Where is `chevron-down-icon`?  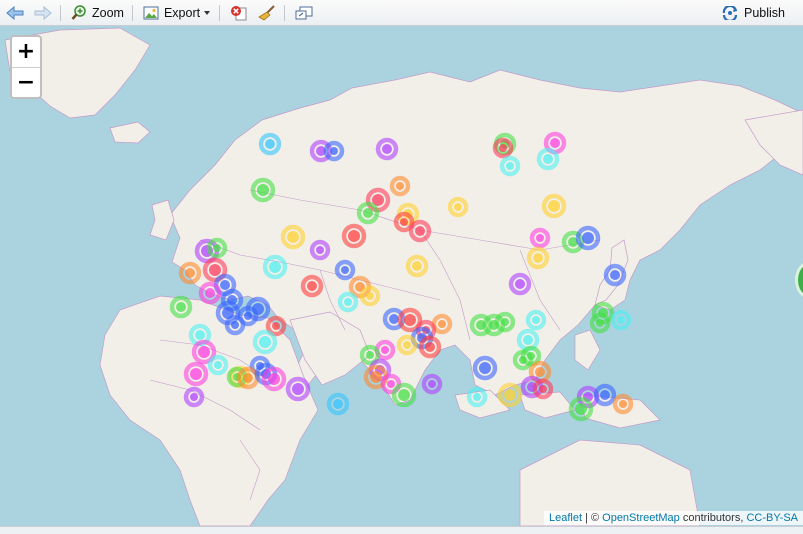
chevron-down-icon is located at coordinates (207, 13).